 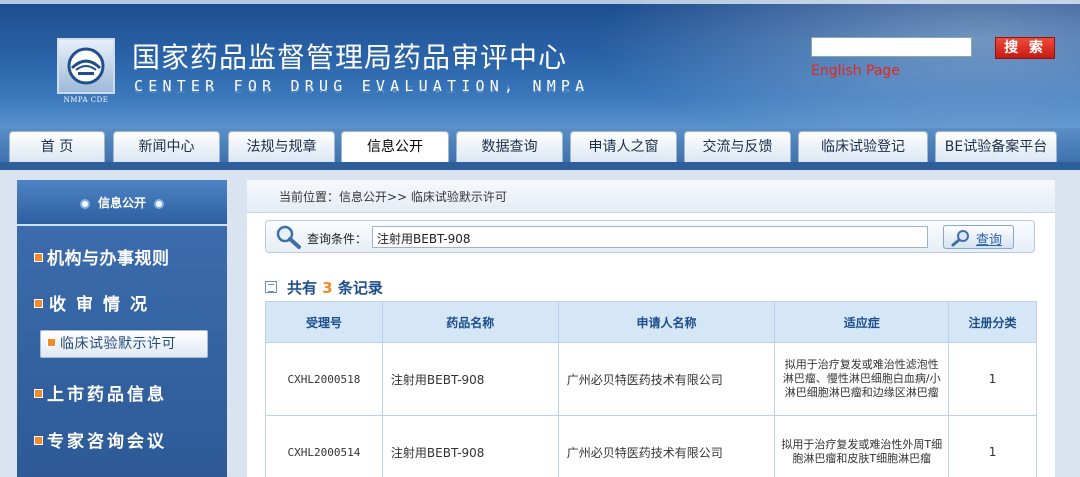 What do you see at coordinates (862, 446) in the screenshot?
I see `cell-indication: 拟用于治疗复发或难治性外周T细胞淋巴瘤和皮肤T细胞淋巴瘤` at bounding box center [862, 446].